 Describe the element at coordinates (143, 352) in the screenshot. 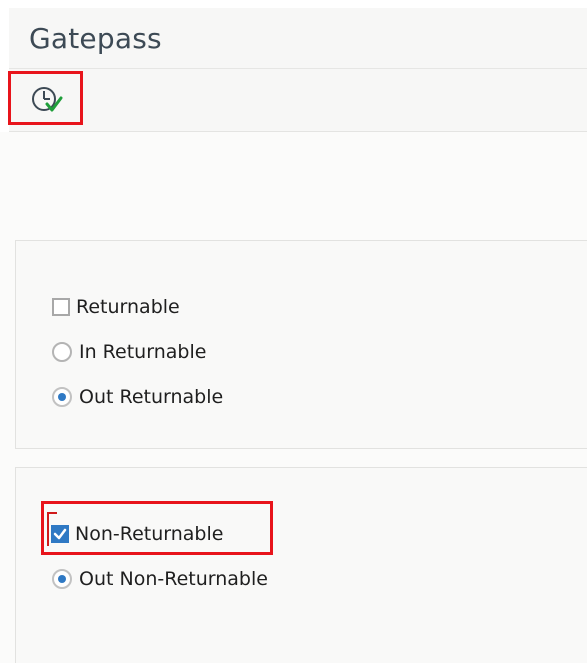

I see `in-returnable-label: In Returnable` at that location.